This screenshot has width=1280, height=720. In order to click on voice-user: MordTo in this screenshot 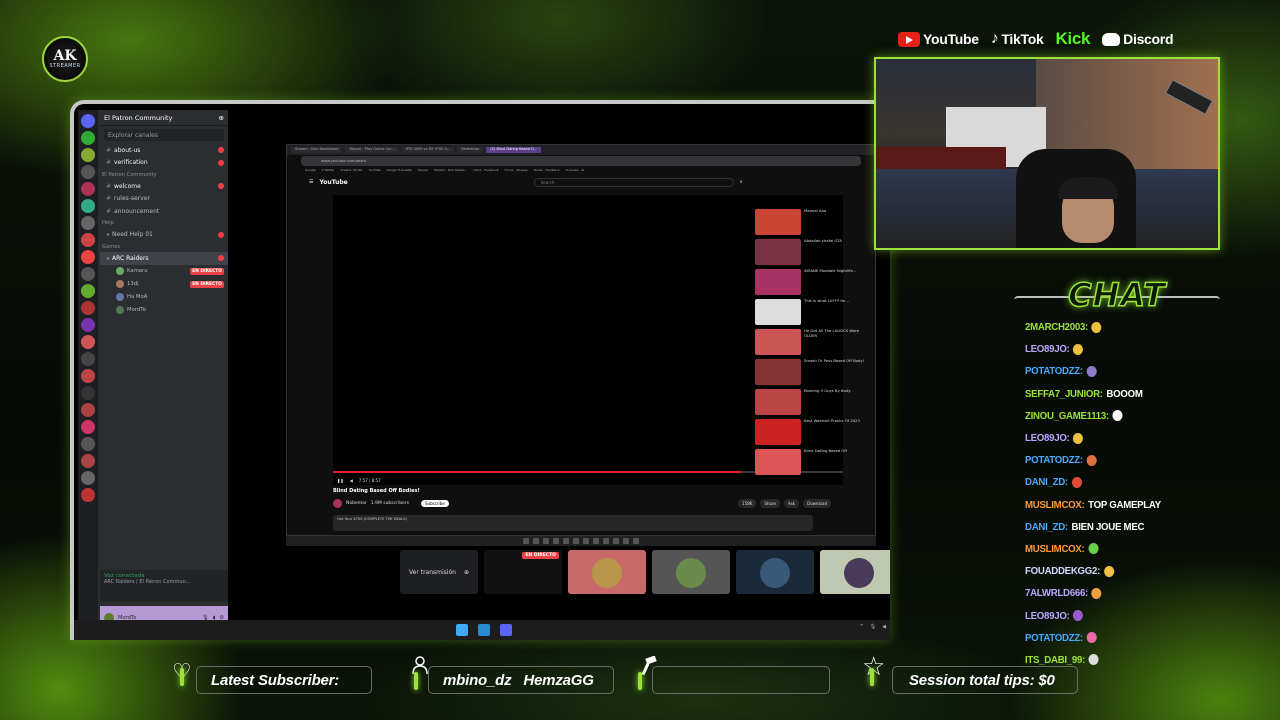, I will do `click(164, 310)`.